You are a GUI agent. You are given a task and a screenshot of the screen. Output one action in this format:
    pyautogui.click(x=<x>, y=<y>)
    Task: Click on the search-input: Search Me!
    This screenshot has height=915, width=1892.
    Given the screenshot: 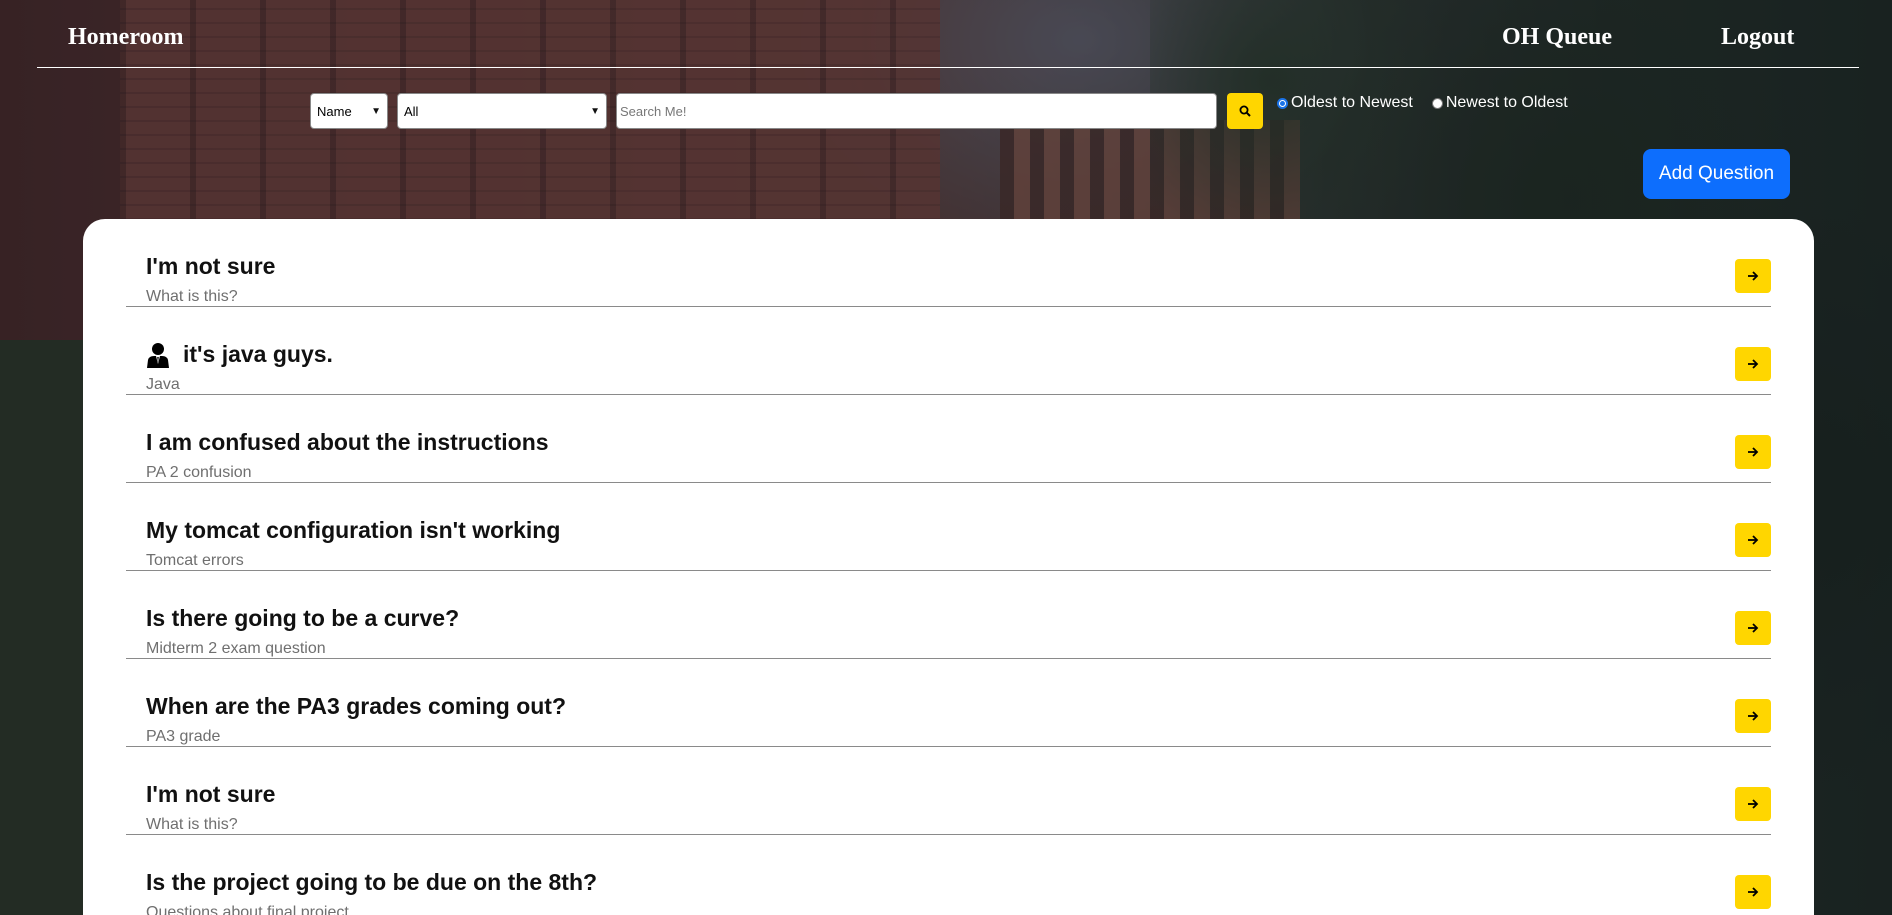 What is the action you would take?
    pyautogui.click(x=916, y=111)
    